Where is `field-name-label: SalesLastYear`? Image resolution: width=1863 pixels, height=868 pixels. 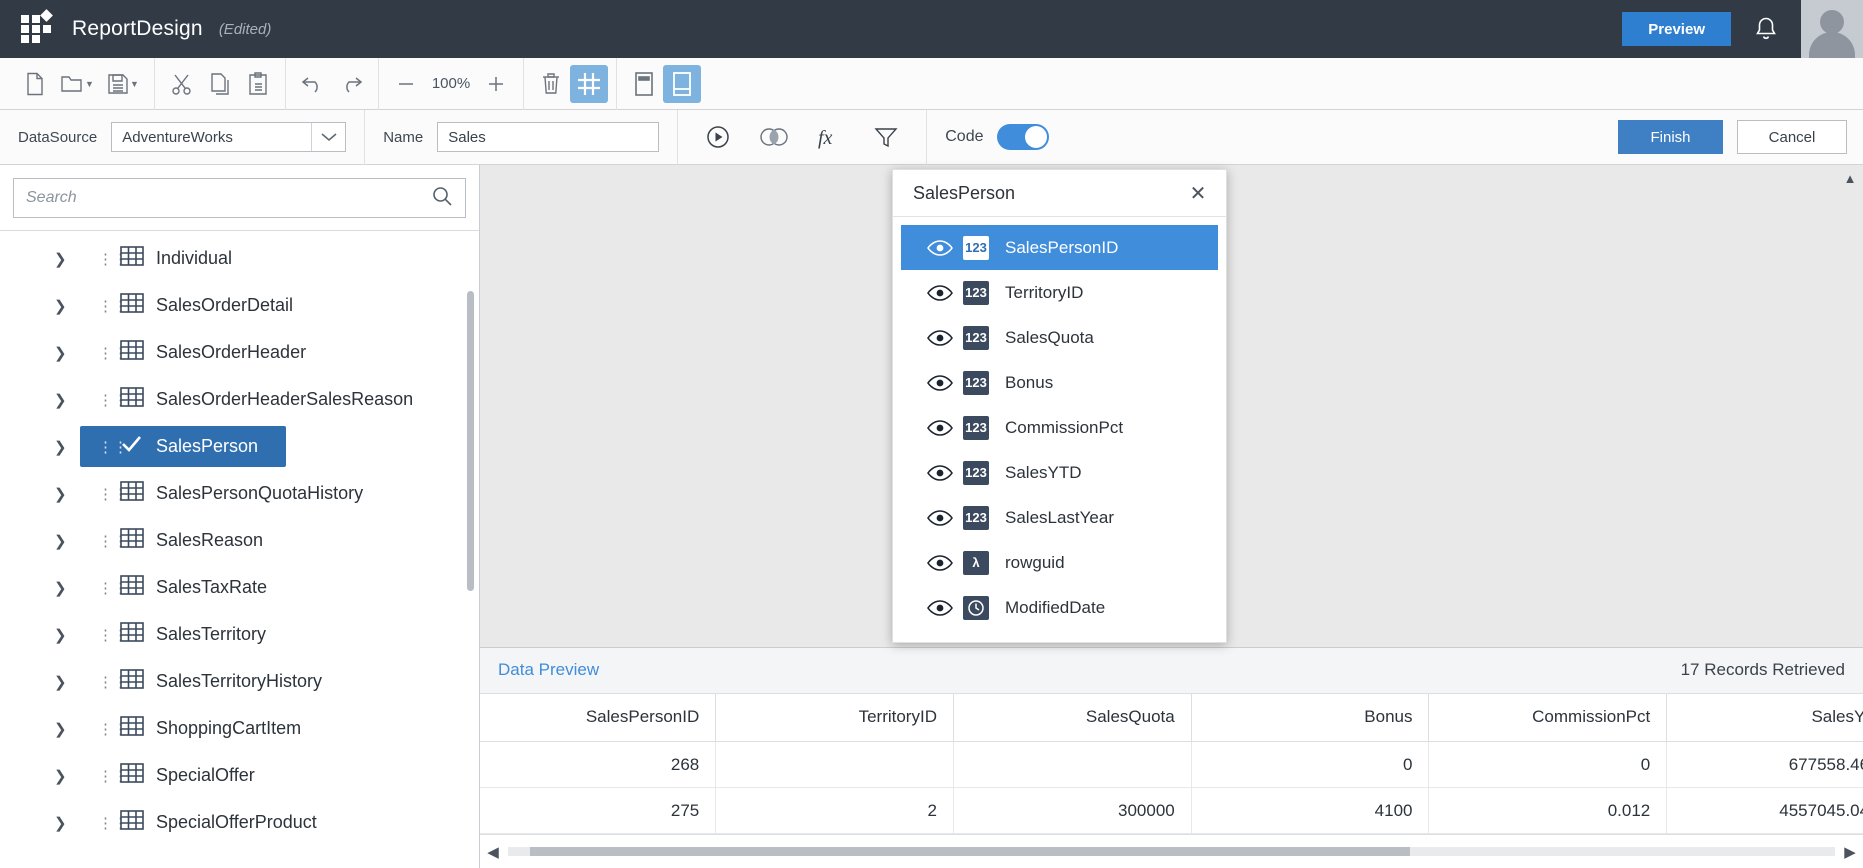
field-name-label: SalesLastYear is located at coordinates (1060, 517).